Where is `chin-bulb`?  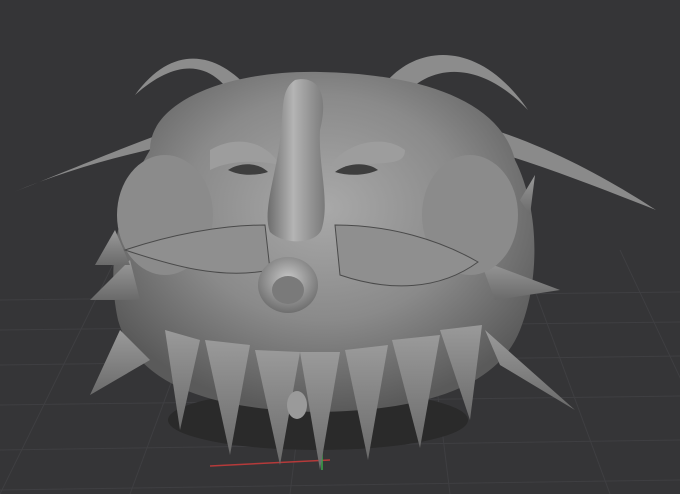
chin-bulb is located at coordinates (297, 405).